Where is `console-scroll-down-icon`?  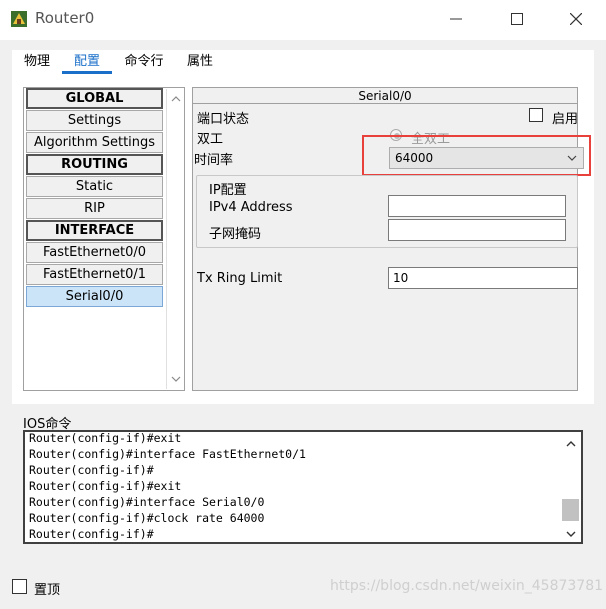 console-scroll-down-icon is located at coordinates (571, 534).